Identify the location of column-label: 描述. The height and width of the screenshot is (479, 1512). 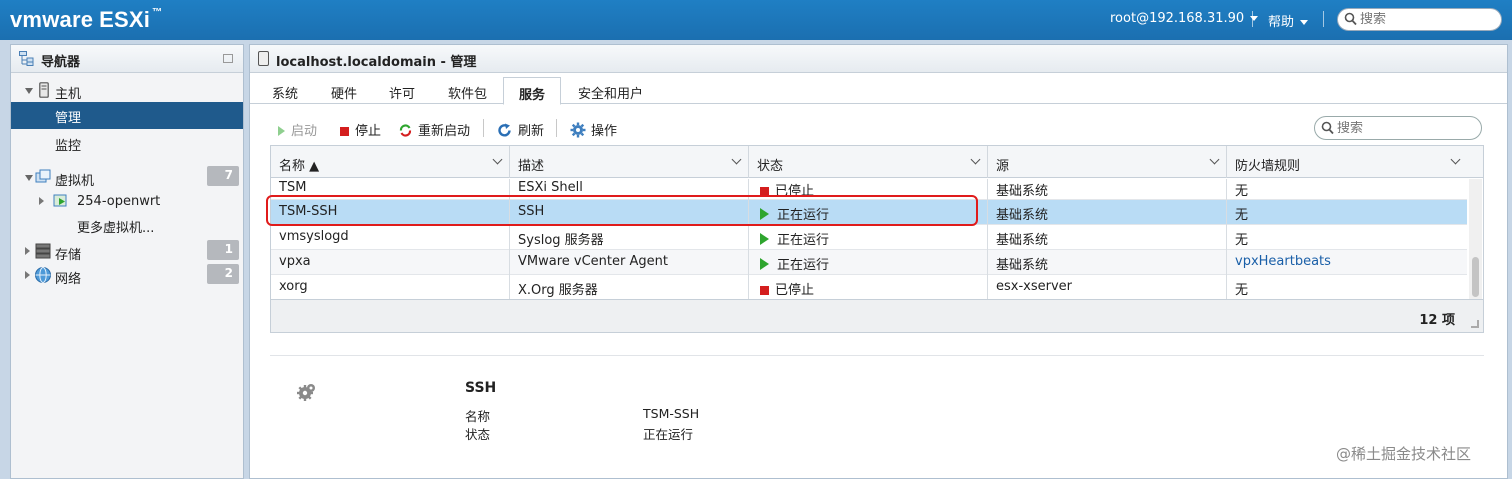
(531, 166).